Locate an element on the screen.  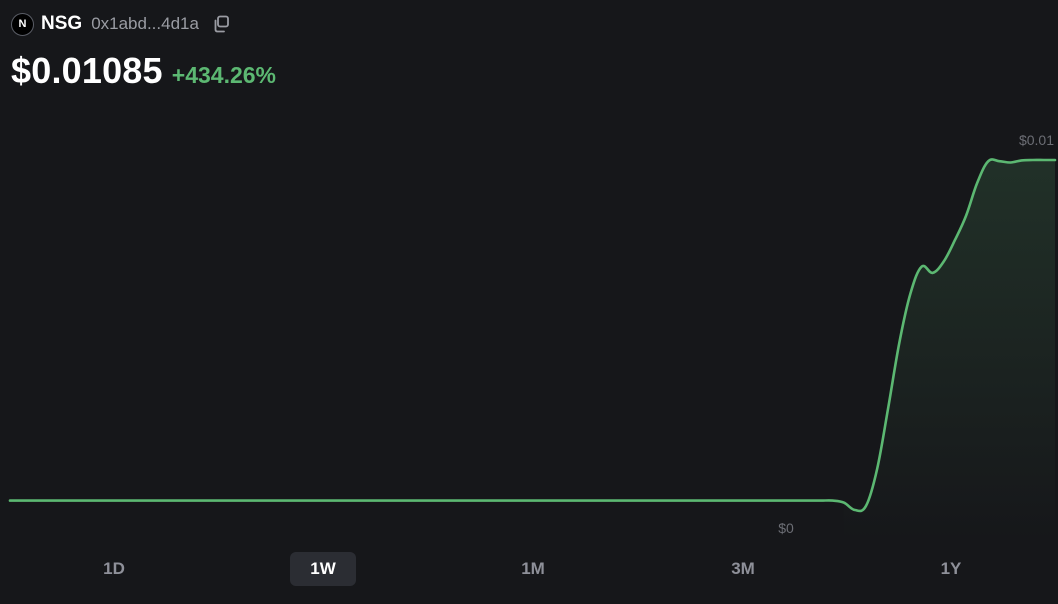
range-tab-1m: 1M is located at coordinates (533, 569).